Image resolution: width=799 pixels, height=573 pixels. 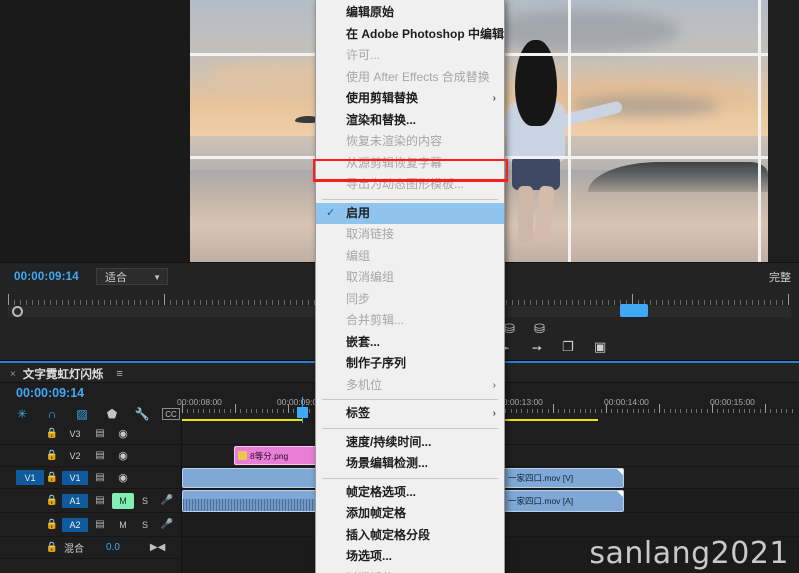 What do you see at coordinates (13, 374) in the screenshot?
I see `close-icon: ×` at bounding box center [13, 374].